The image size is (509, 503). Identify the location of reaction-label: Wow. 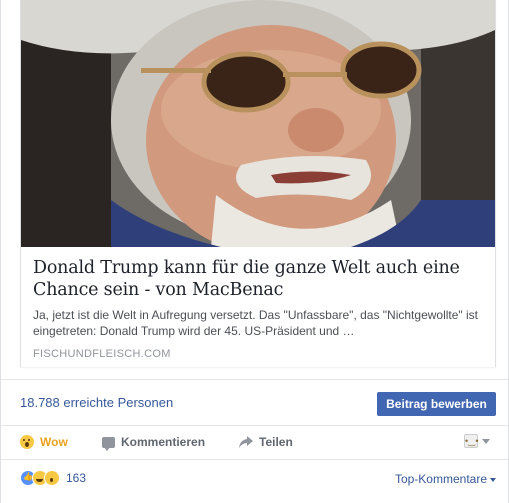
(54, 442).